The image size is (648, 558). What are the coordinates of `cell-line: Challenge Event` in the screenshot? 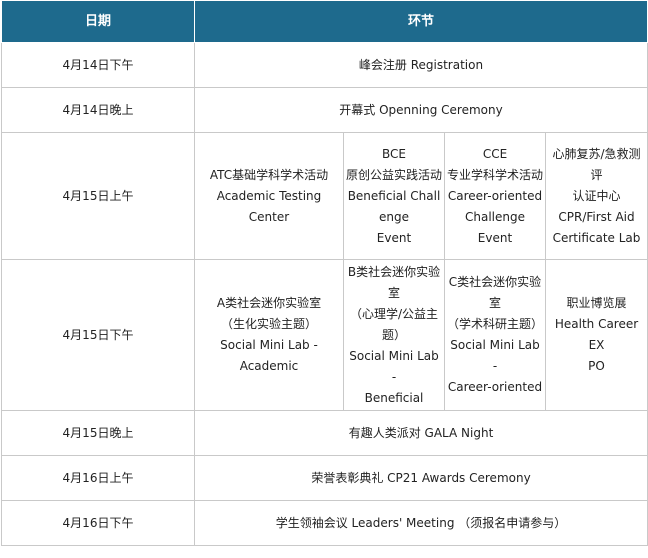 It's located at (495, 227).